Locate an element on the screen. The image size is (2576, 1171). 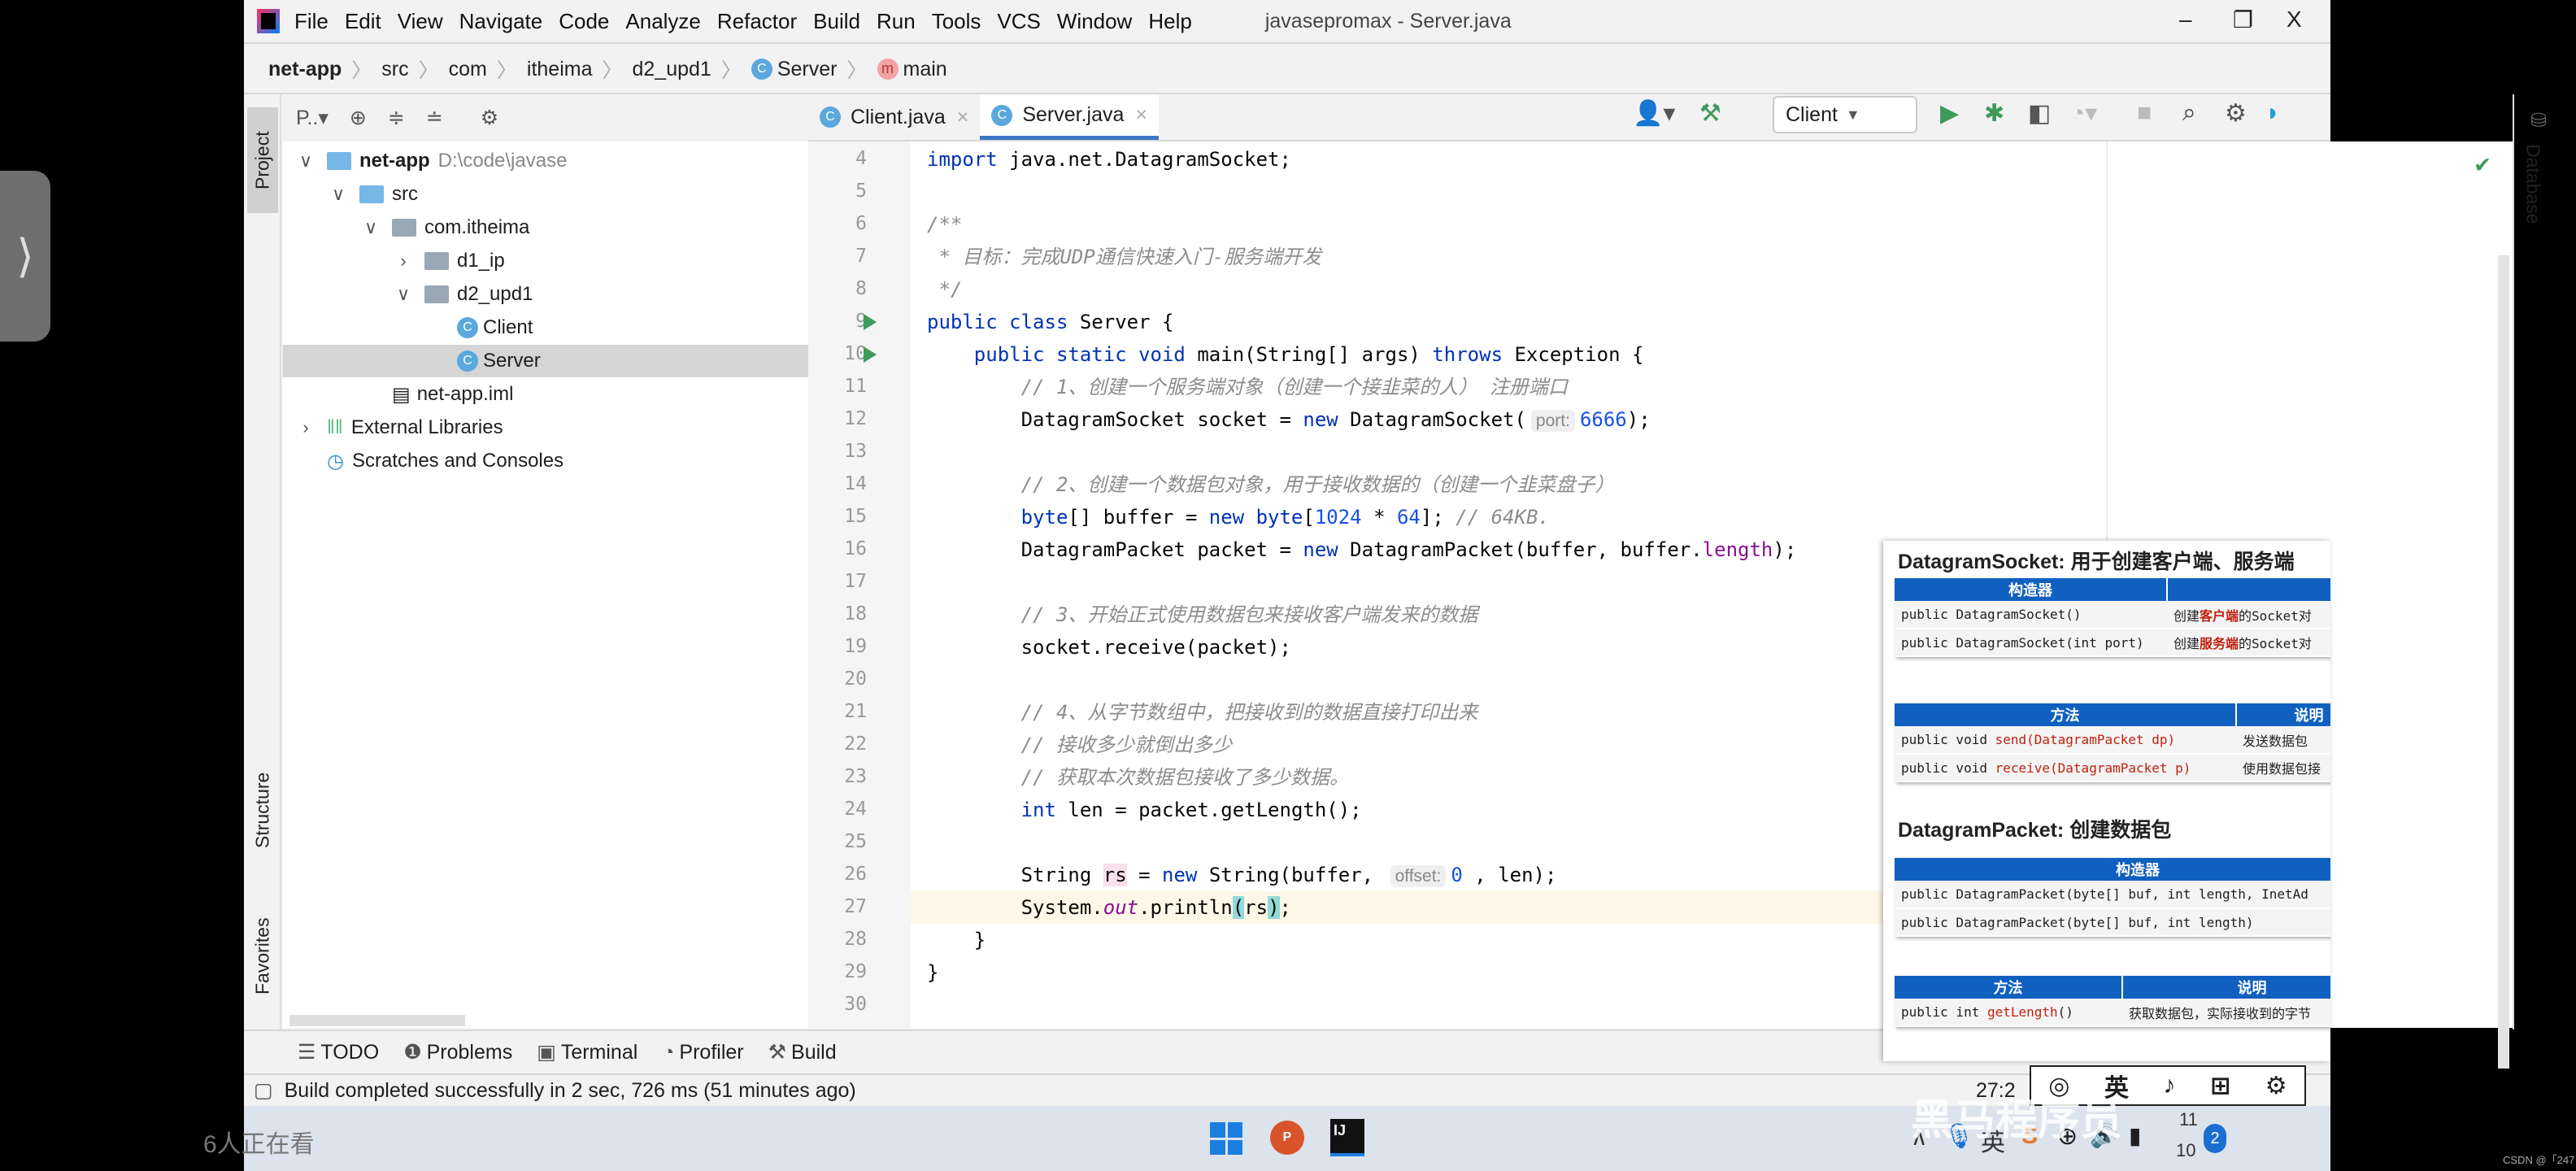
line-number: 11 is located at coordinates (855, 386).